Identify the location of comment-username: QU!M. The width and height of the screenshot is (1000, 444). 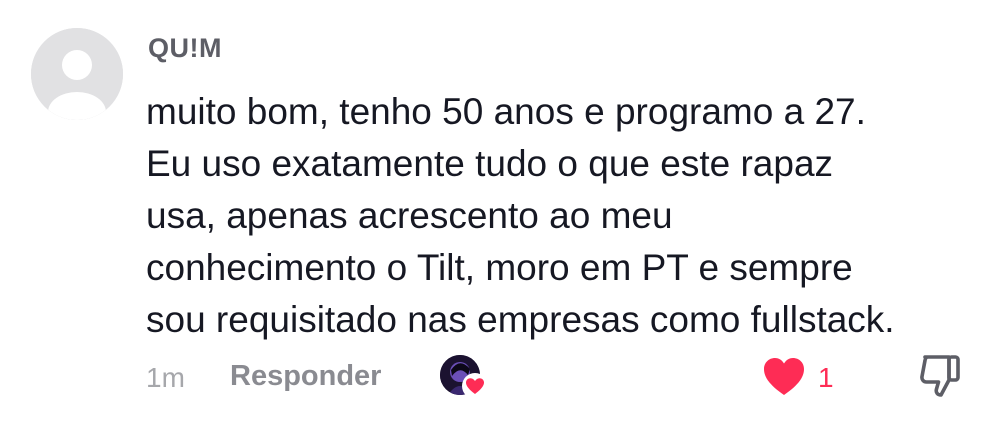
(185, 48).